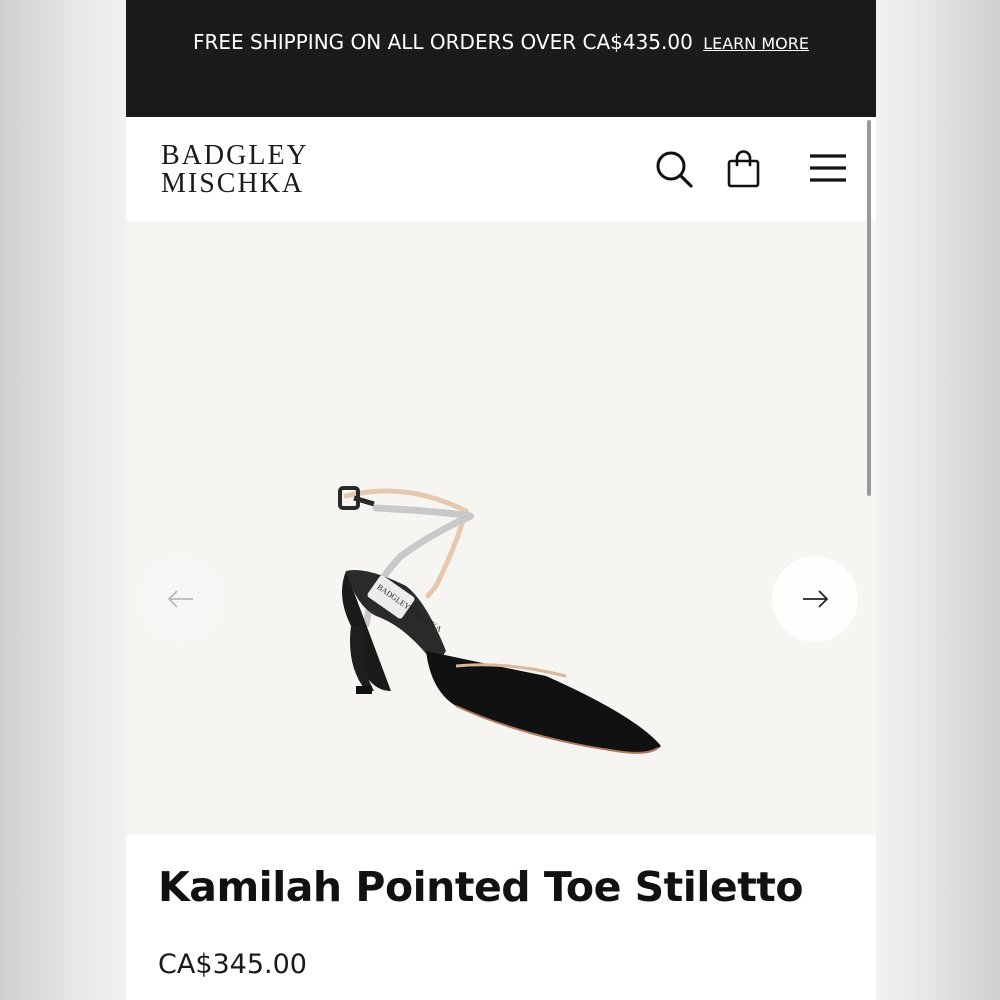 The height and width of the screenshot is (1000, 1000). I want to click on search-icon, so click(674, 169).